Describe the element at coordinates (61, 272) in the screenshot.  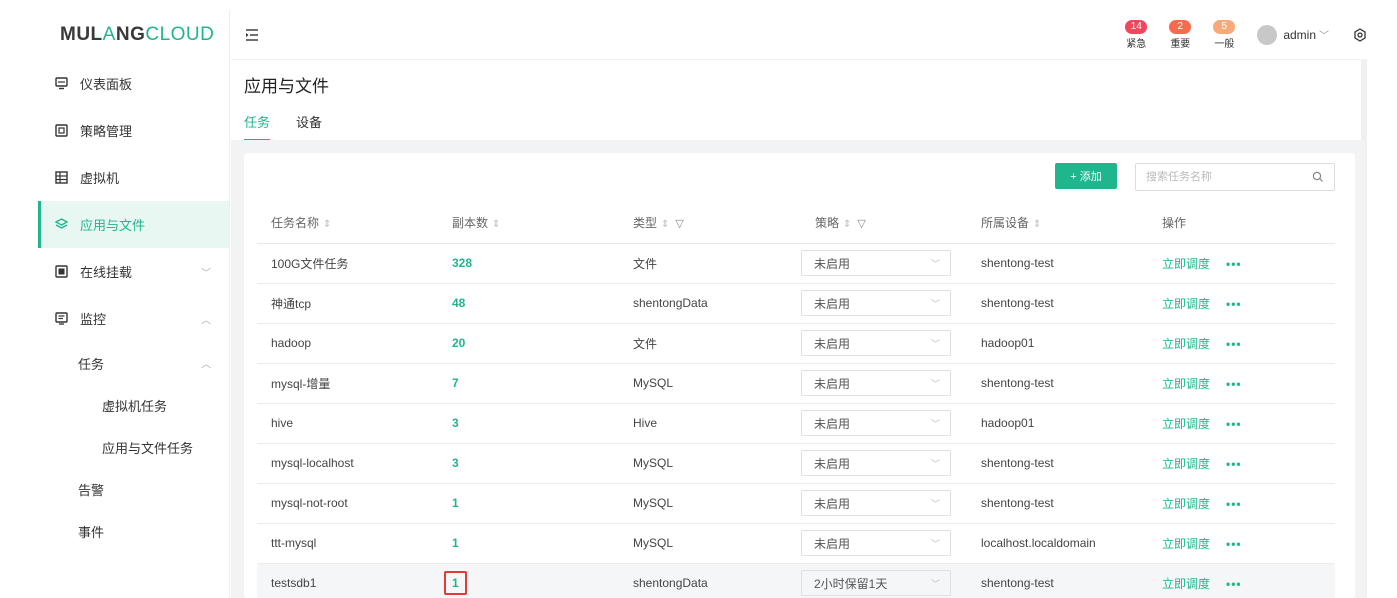
I see `mount-icon` at that location.